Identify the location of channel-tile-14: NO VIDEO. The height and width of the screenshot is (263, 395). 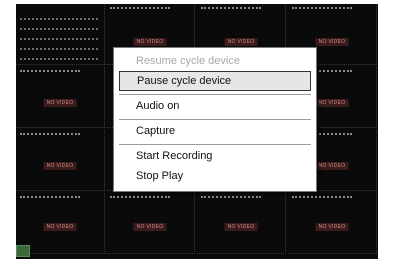
(150, 223).